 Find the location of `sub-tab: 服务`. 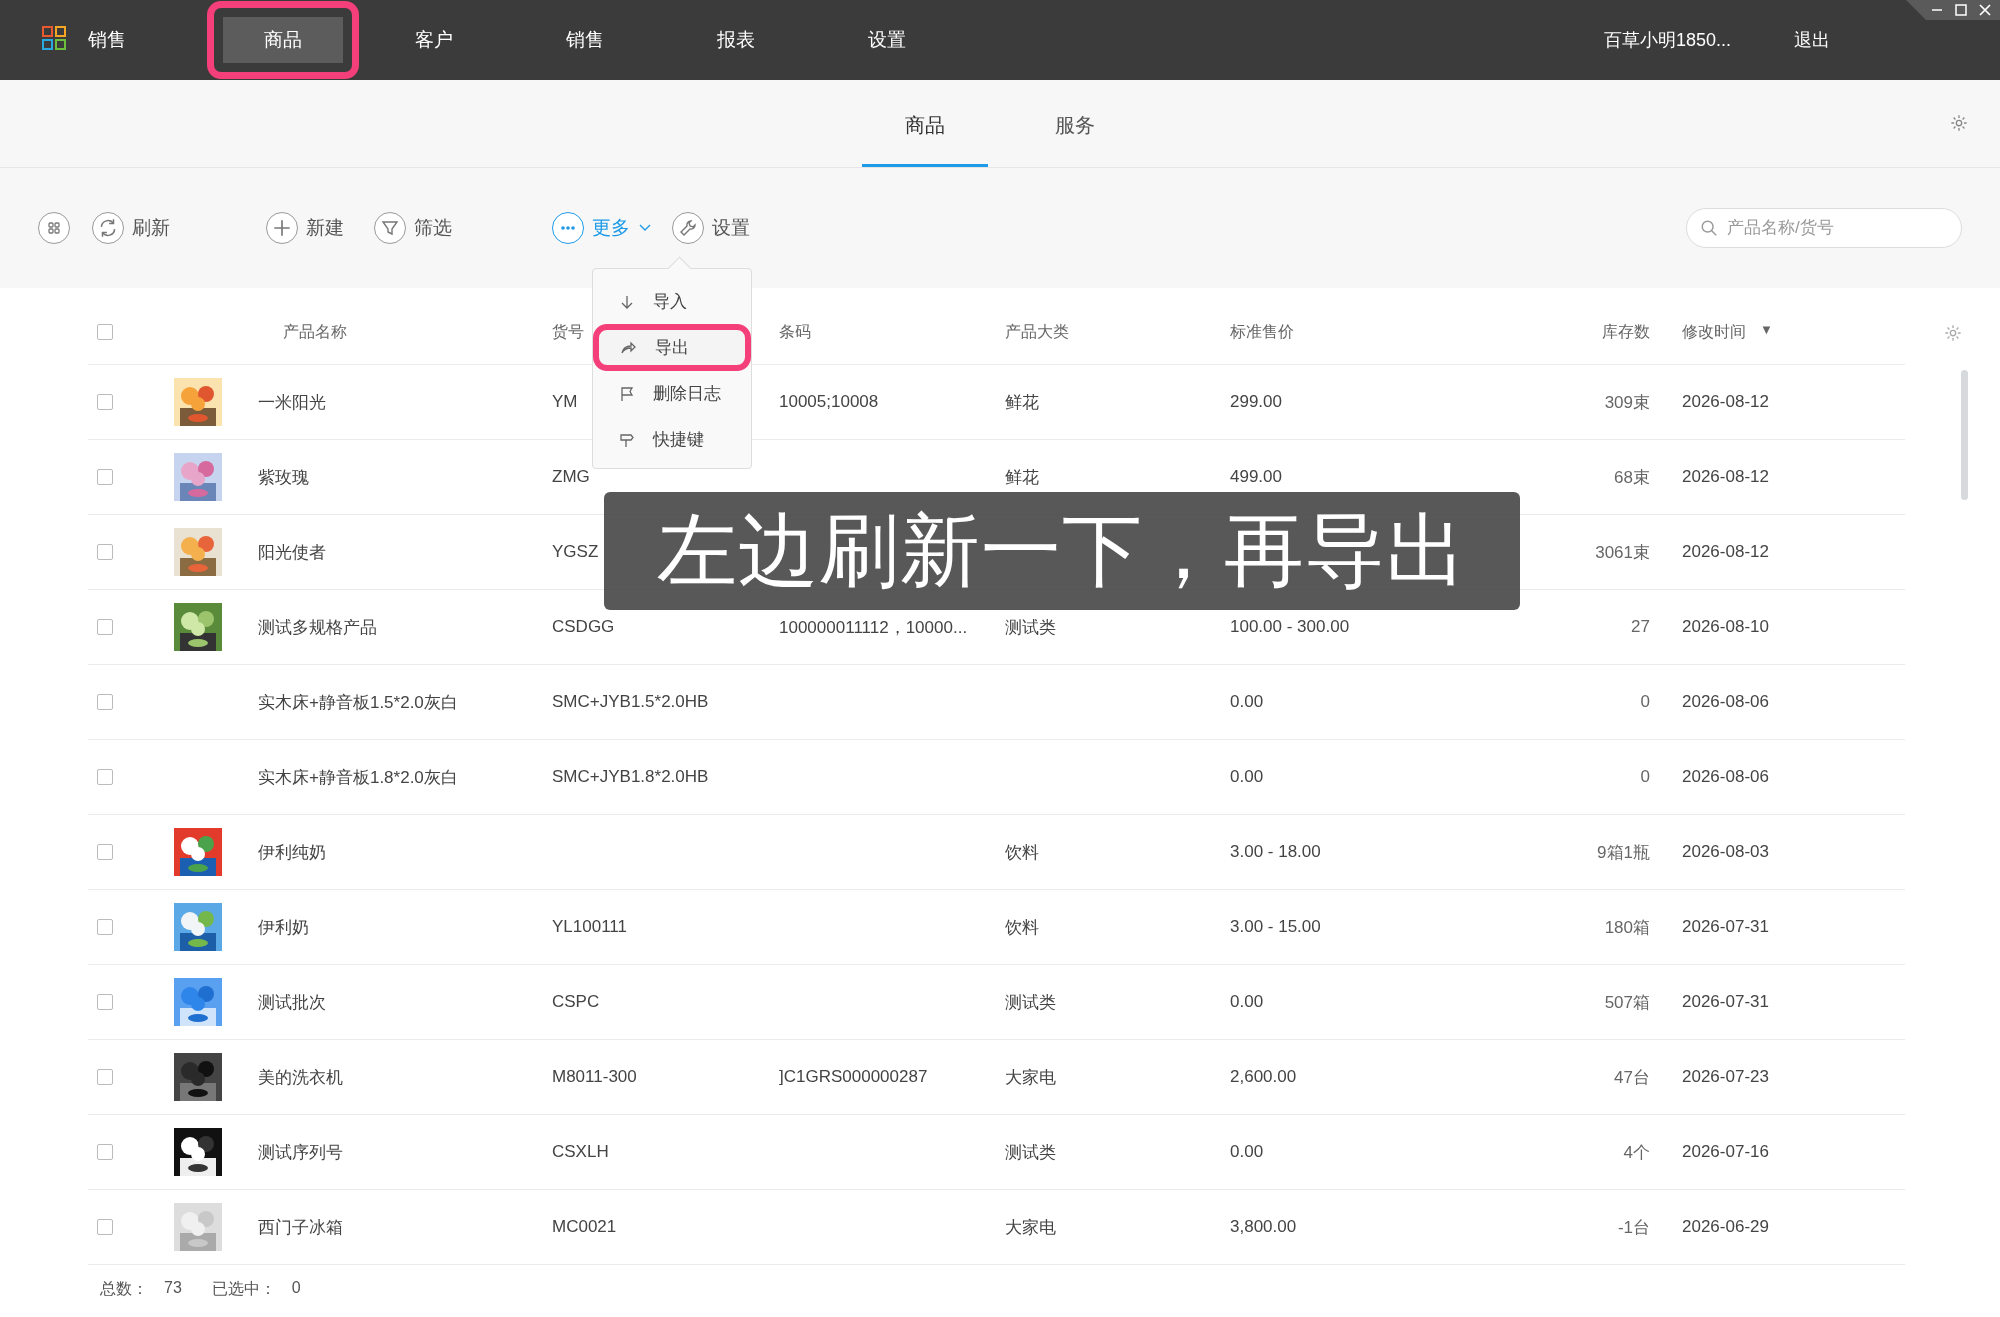

sub-tab: 服务 is located at coordinates (1075, 123).